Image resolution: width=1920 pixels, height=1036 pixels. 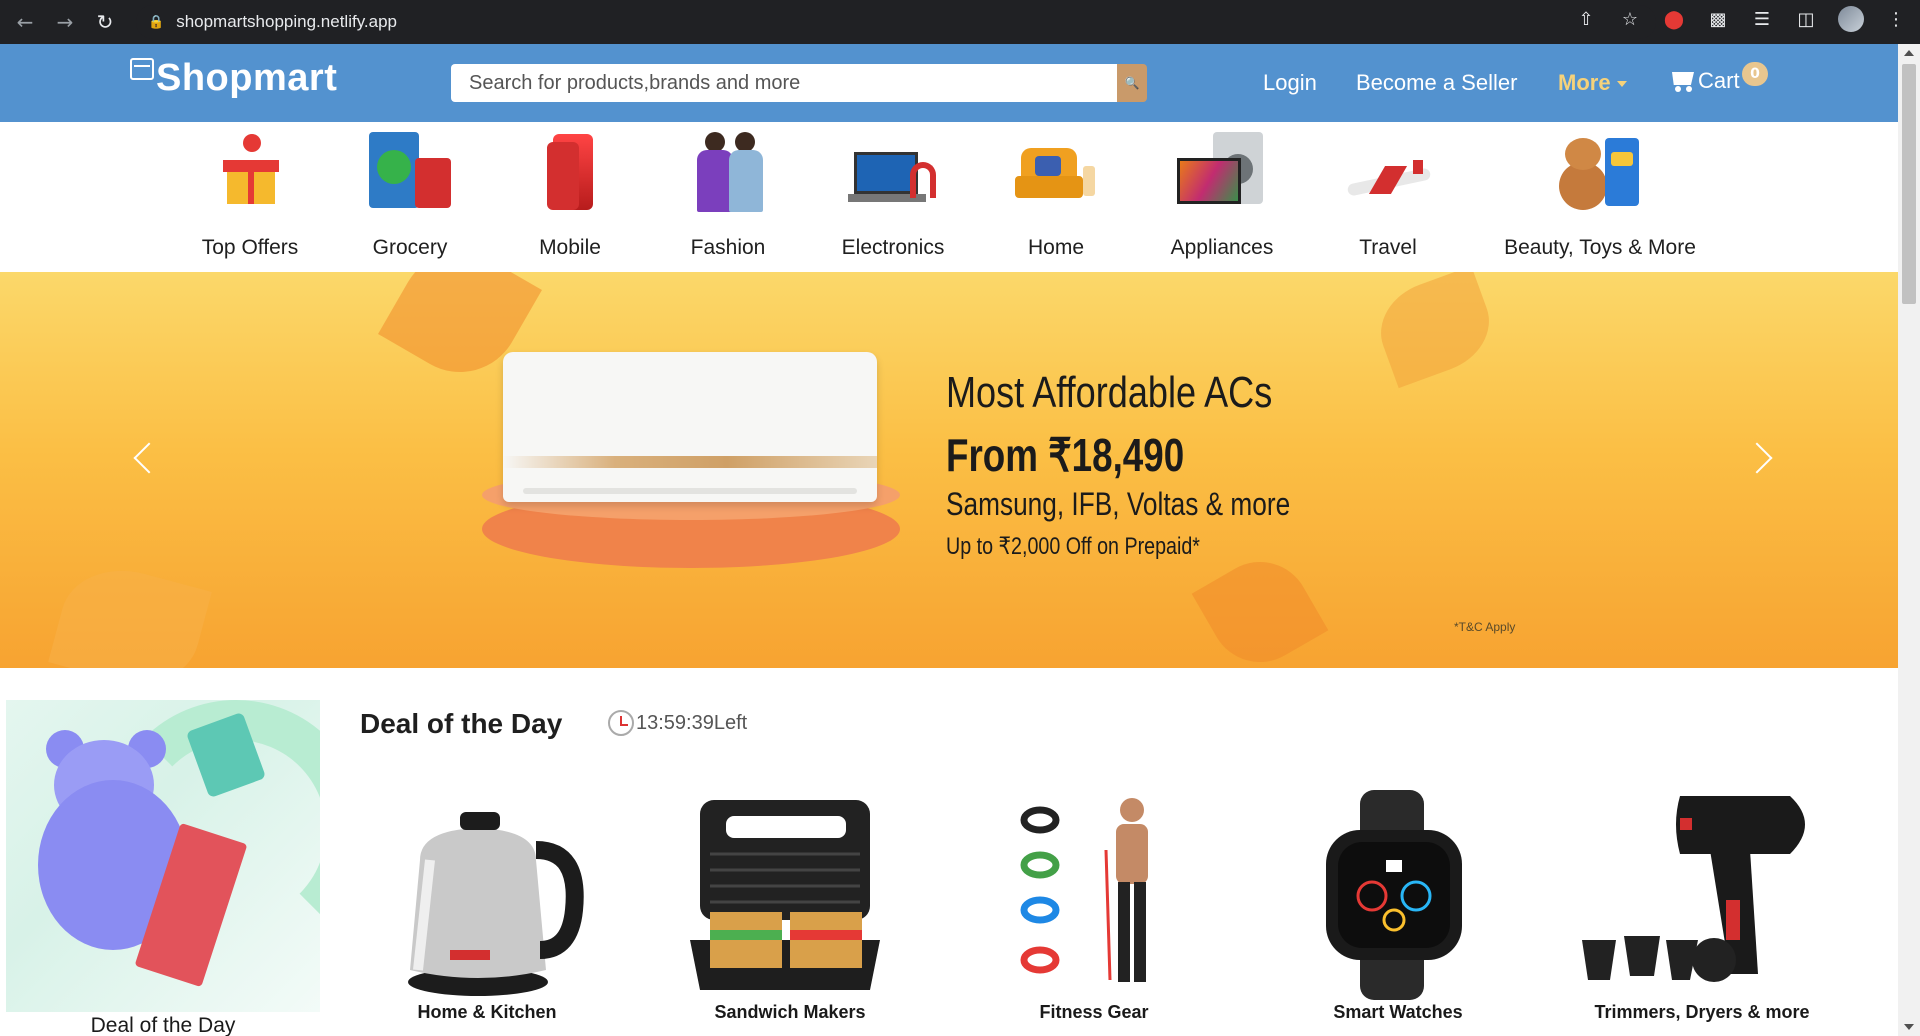 I want to click on back-icon: ←, so click(x=25, y=22).